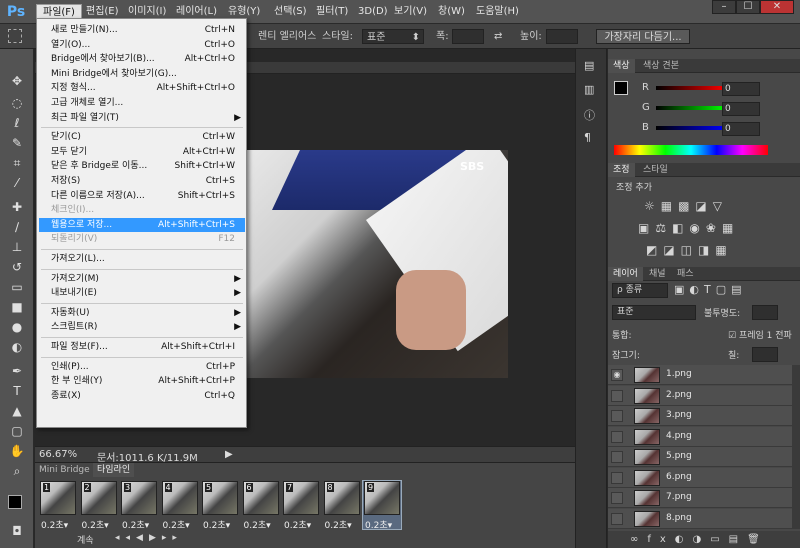 The width and height of the screenshot is (800, 548). I want to click on tab-layers: 레이어, so click(625, 274).